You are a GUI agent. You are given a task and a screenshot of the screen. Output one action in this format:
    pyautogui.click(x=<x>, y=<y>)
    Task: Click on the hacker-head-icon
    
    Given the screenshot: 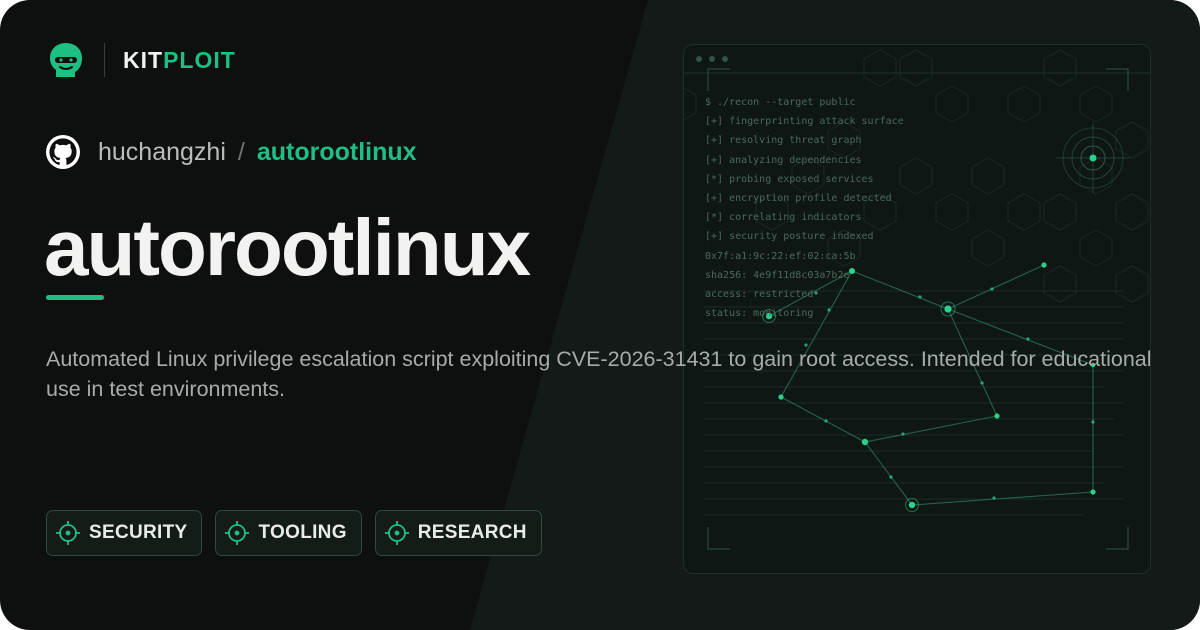 What is the action you would take?
    pyautogui.click(x=66, y=60)
    